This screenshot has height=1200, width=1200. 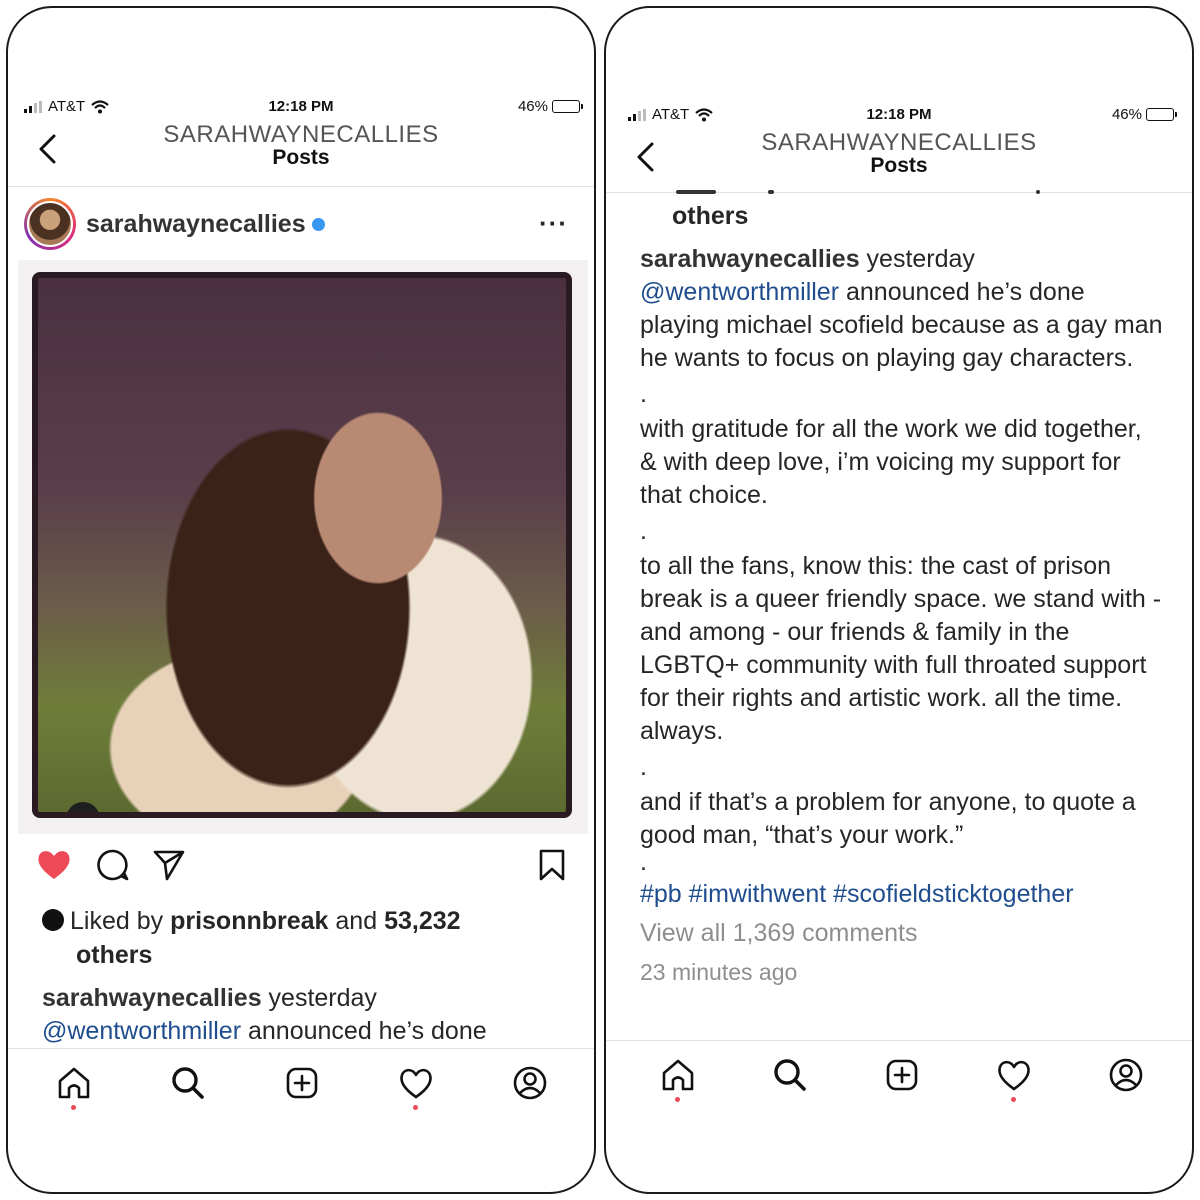 What do you see at coordinates (866, 194) in the screenshot?
I see `clipped-text-line` at bounding box center [866, 194].